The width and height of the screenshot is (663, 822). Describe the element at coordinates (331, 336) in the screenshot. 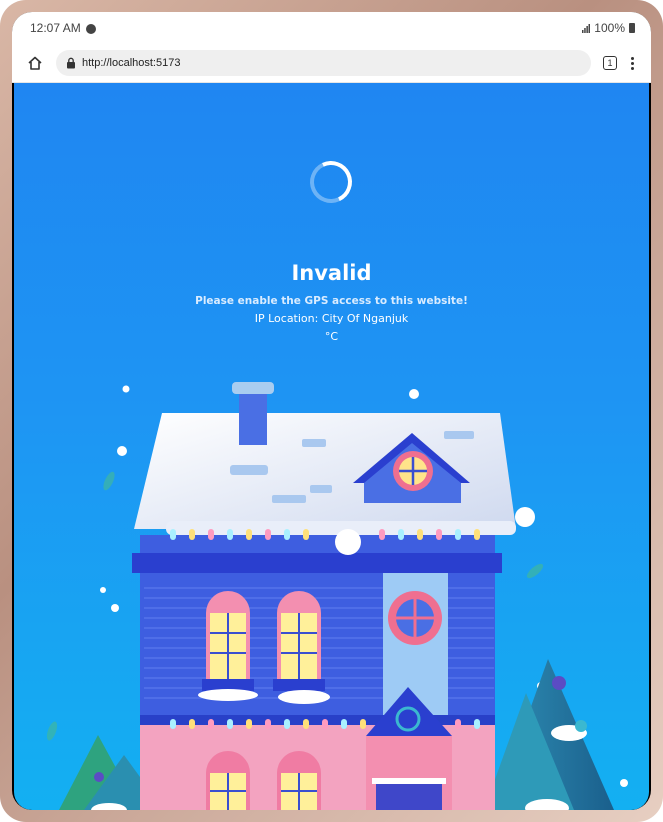

I see `temperature-text: °C` at that location.